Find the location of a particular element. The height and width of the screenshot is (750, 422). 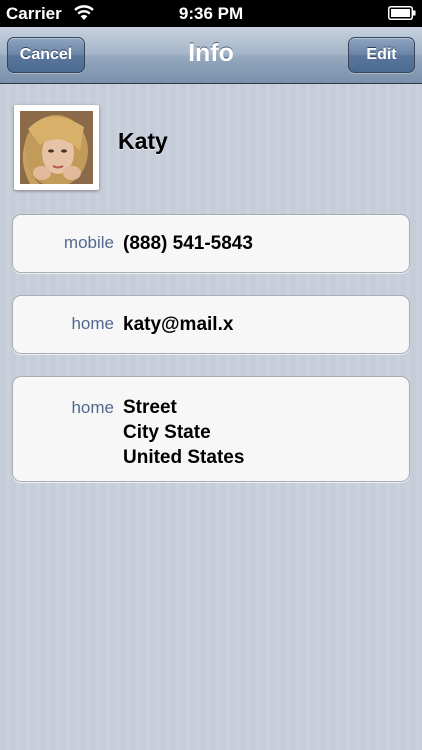

address-field: home Street City State United States is located at coordinates (211, 429).